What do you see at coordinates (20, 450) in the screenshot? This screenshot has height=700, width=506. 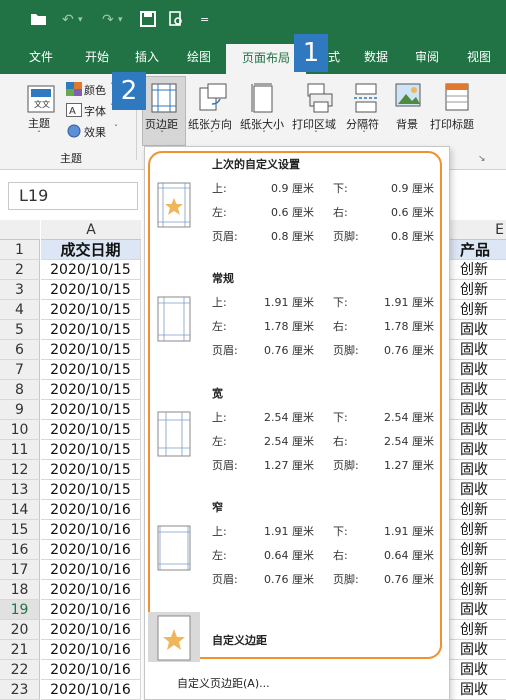 I see `row-header: 11` at bounding box center [20, 450].